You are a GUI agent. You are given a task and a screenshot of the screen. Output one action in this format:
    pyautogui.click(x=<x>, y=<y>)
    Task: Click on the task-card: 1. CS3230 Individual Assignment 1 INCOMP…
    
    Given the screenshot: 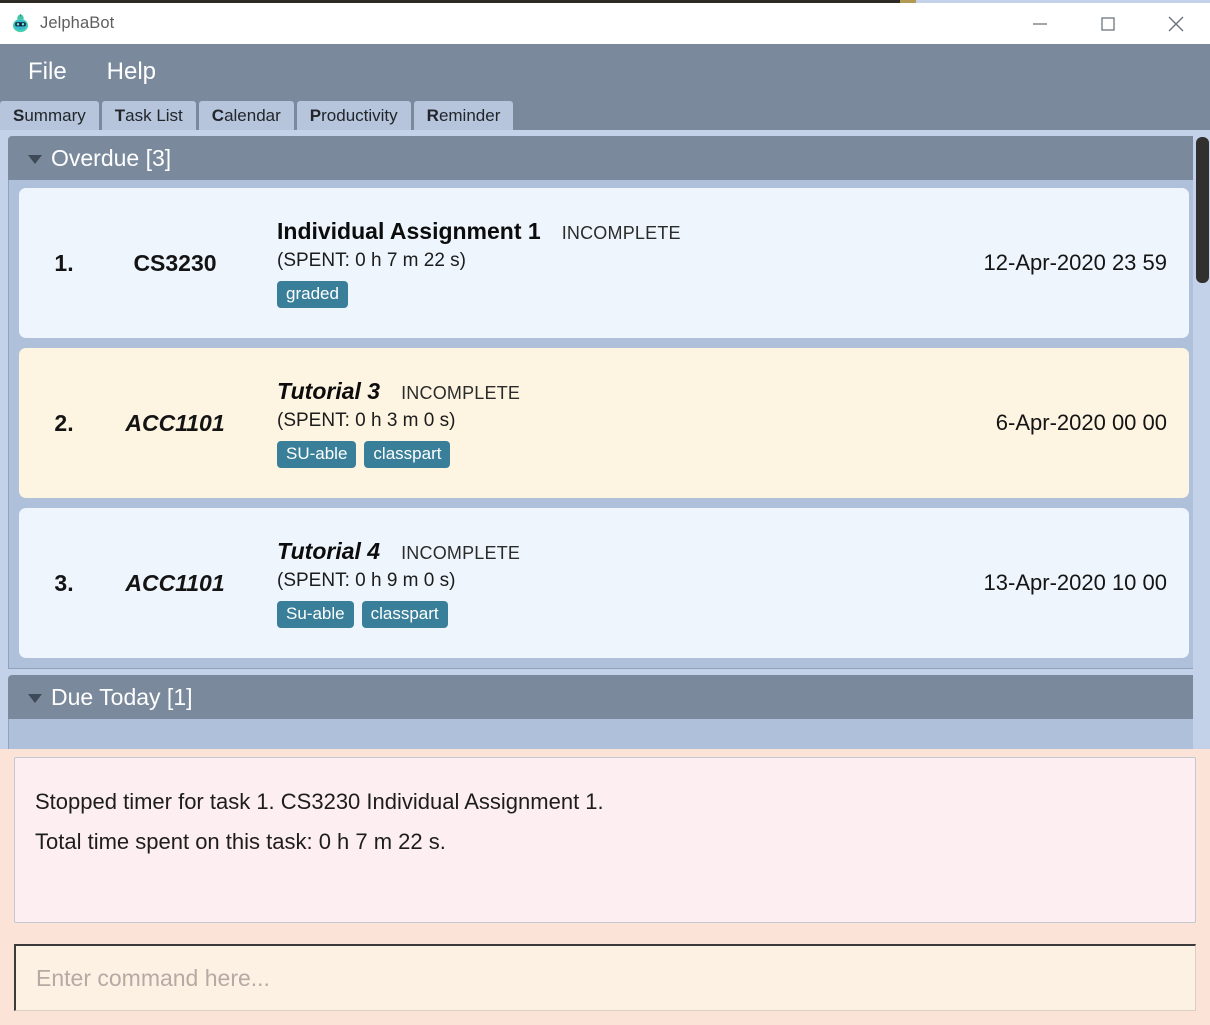 What is the action you would take?
    pyautogui.click(x=604, y=263)
    